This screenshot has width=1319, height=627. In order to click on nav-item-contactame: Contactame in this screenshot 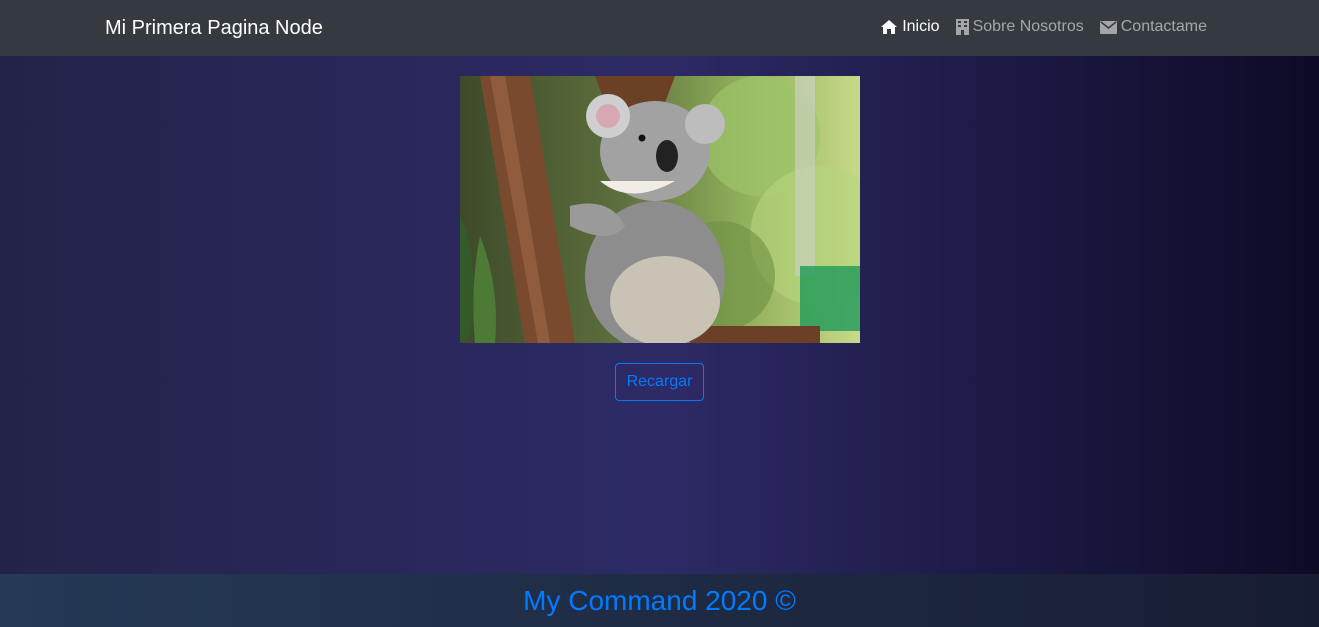, I will do `click(1153, 27)`.